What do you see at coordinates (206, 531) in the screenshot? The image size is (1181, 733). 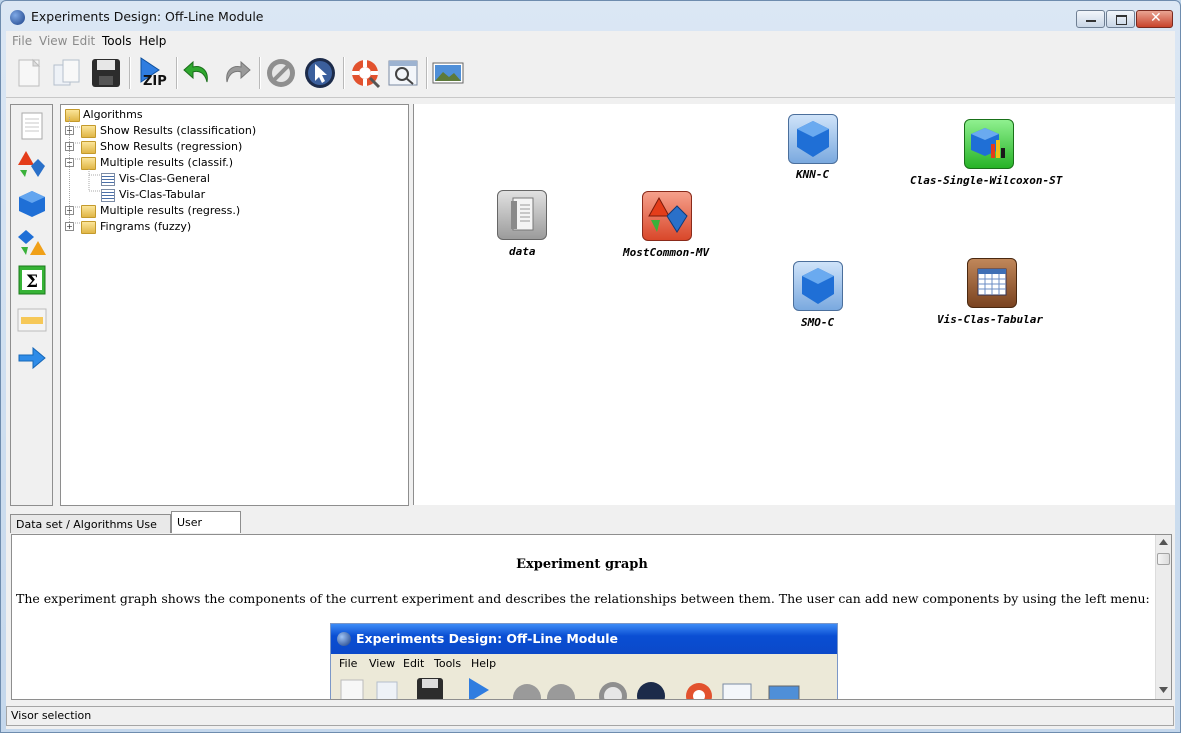 I see `tab-user-manual: User Manual` at bounding box center [206, 531].